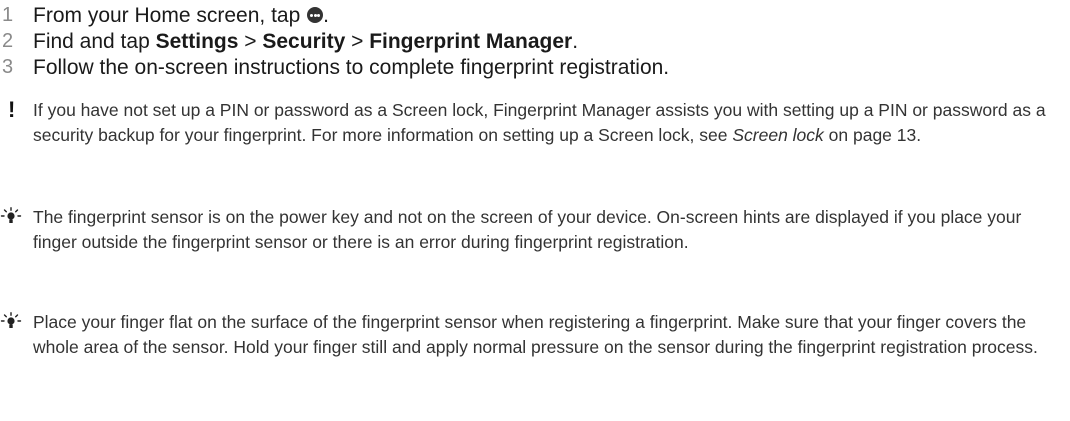  What do you see at coordinates (315, 15) in the screenshot?
I see `apps-icon` at bounding box center [315, 15].